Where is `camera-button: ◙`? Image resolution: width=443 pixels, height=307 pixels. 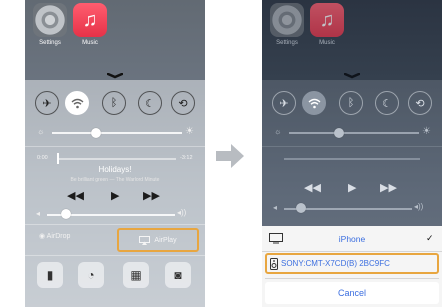
camera-button: ◙ is located at coordinates (178, 275).